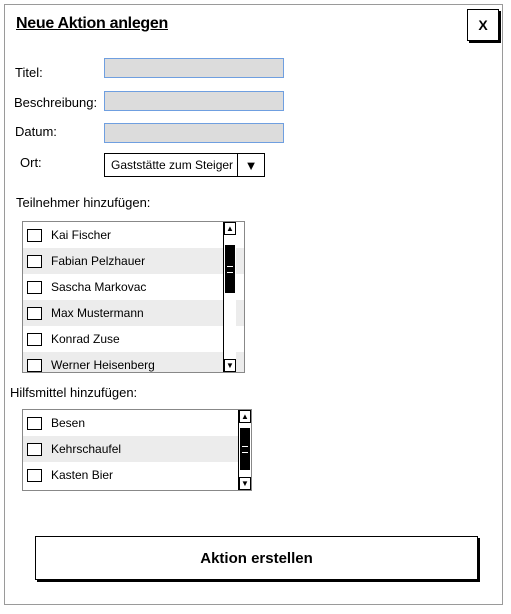  What do you see at coordinates (82, 475) in the screenshot?
I see `list-item-label: Kasten Bier` at bounding box center [82, 475].